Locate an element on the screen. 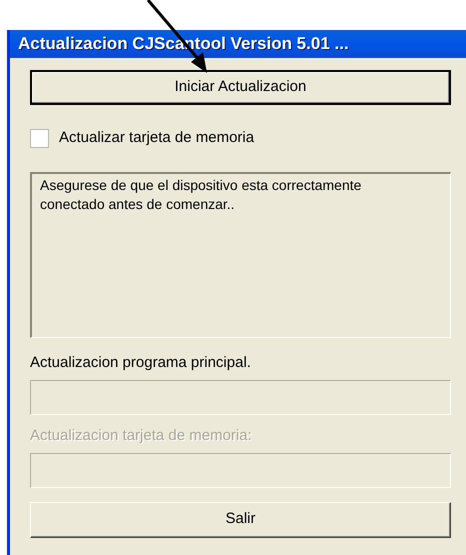 This screenshot has height=555, width=466. message-text: Asegurese de que el dispositivo esta correctamente conectado antes de comenzar.. is located at coordinates (201, 195).